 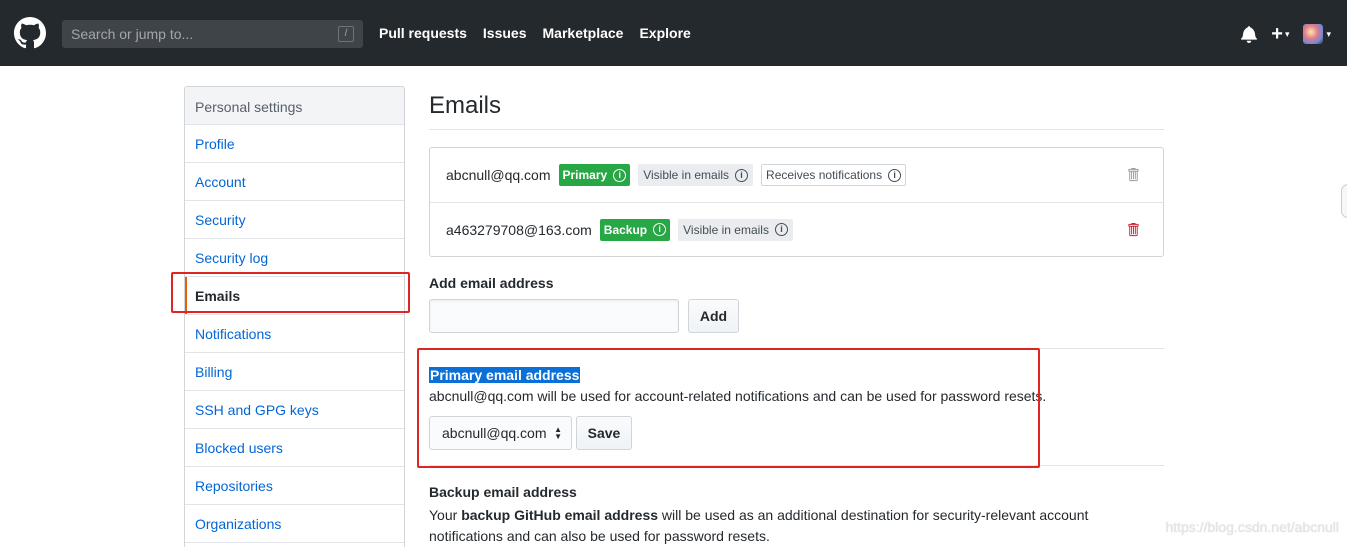 I want to click on search-box: /, so click(x=212, y=34).